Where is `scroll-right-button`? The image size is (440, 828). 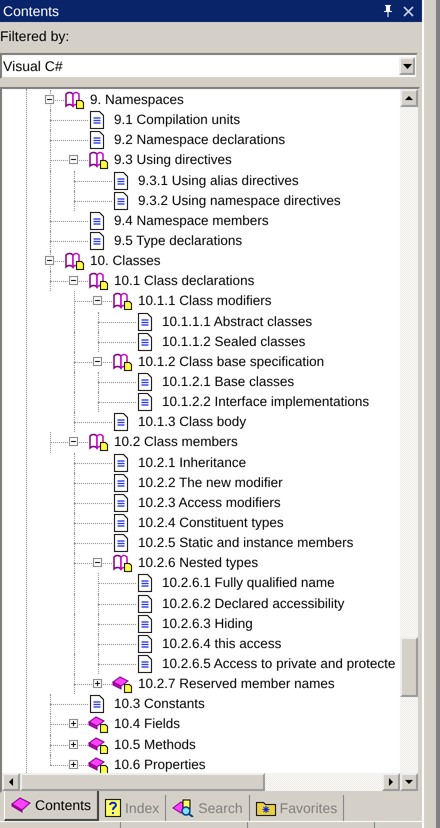
scroll-right-button is located at coordinates (391, 782).